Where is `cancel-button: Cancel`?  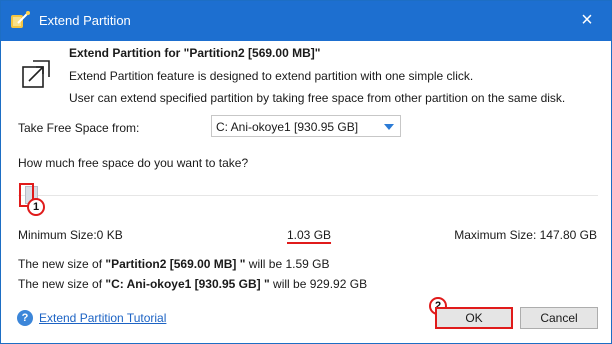 cancel-button: Cancel is located at coordinates (559, 318).